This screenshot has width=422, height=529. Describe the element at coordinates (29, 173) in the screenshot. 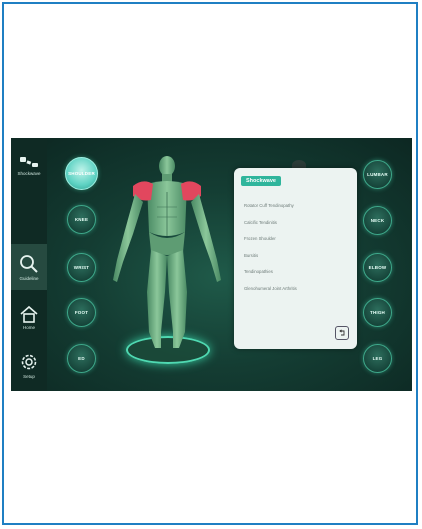

I see `sidebar-item-label: Shockwave` at that location.